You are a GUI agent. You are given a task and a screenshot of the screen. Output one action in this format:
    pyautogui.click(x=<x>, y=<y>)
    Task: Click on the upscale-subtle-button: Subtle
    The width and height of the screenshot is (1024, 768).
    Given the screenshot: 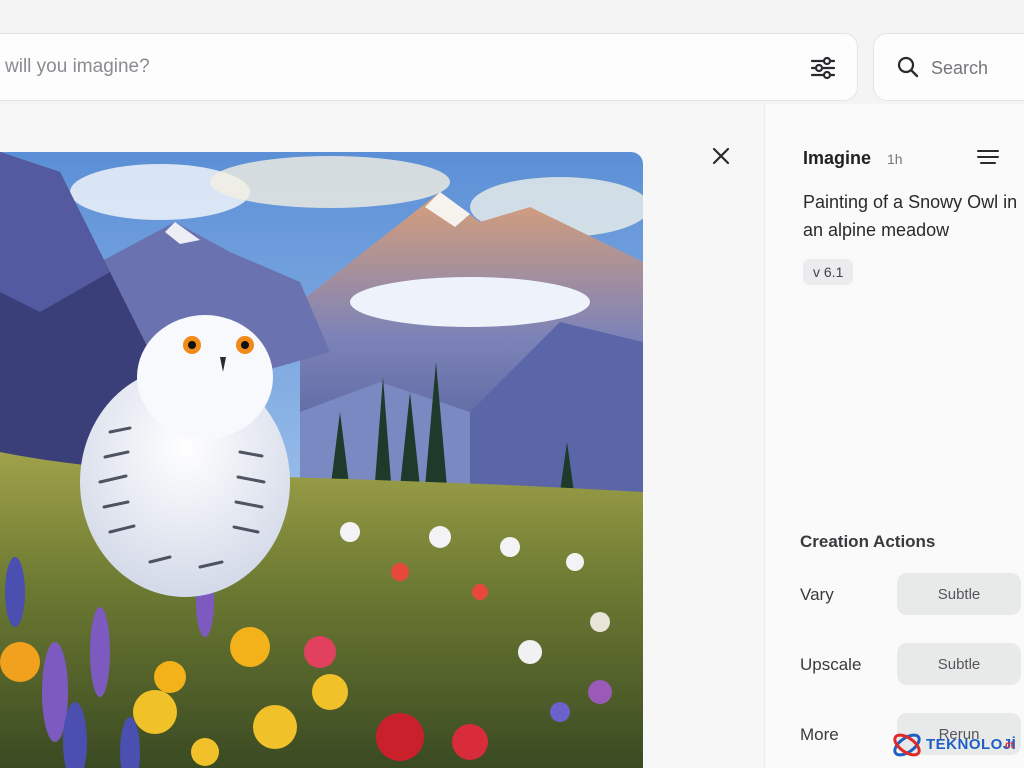 What is the action you would take?
    pyautogui.click(x=959, y=664)
    